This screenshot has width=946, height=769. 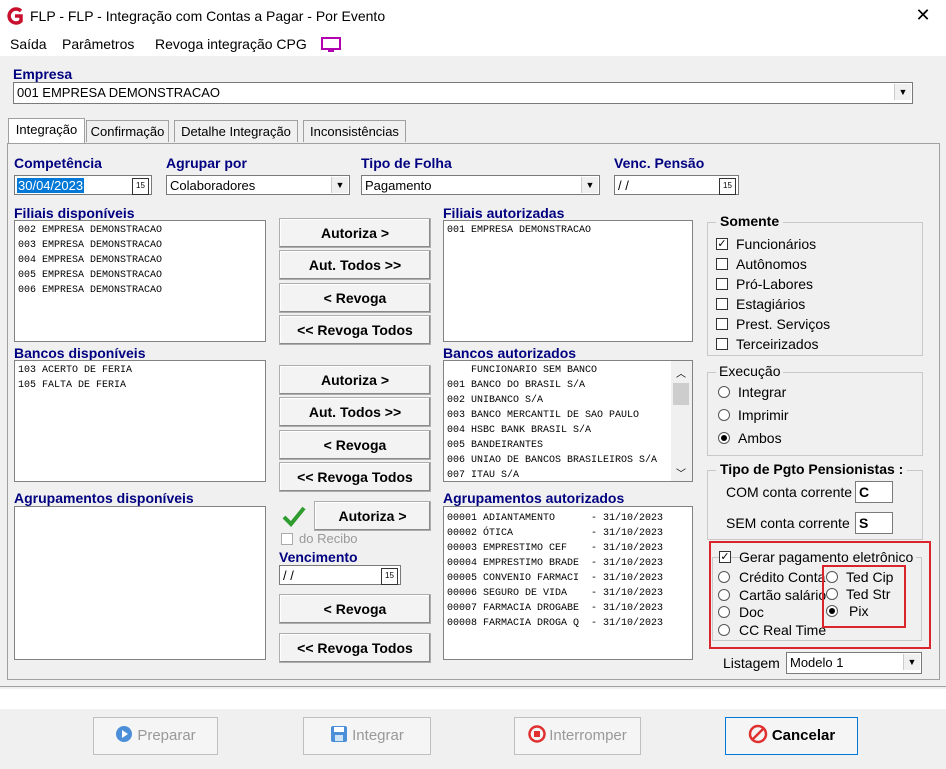 What do you see at coordinates (504, 213) in the screenshot?
I see `filiais-autorizadas-label: Filiais autorizadas` at bounding box center [504, 213].